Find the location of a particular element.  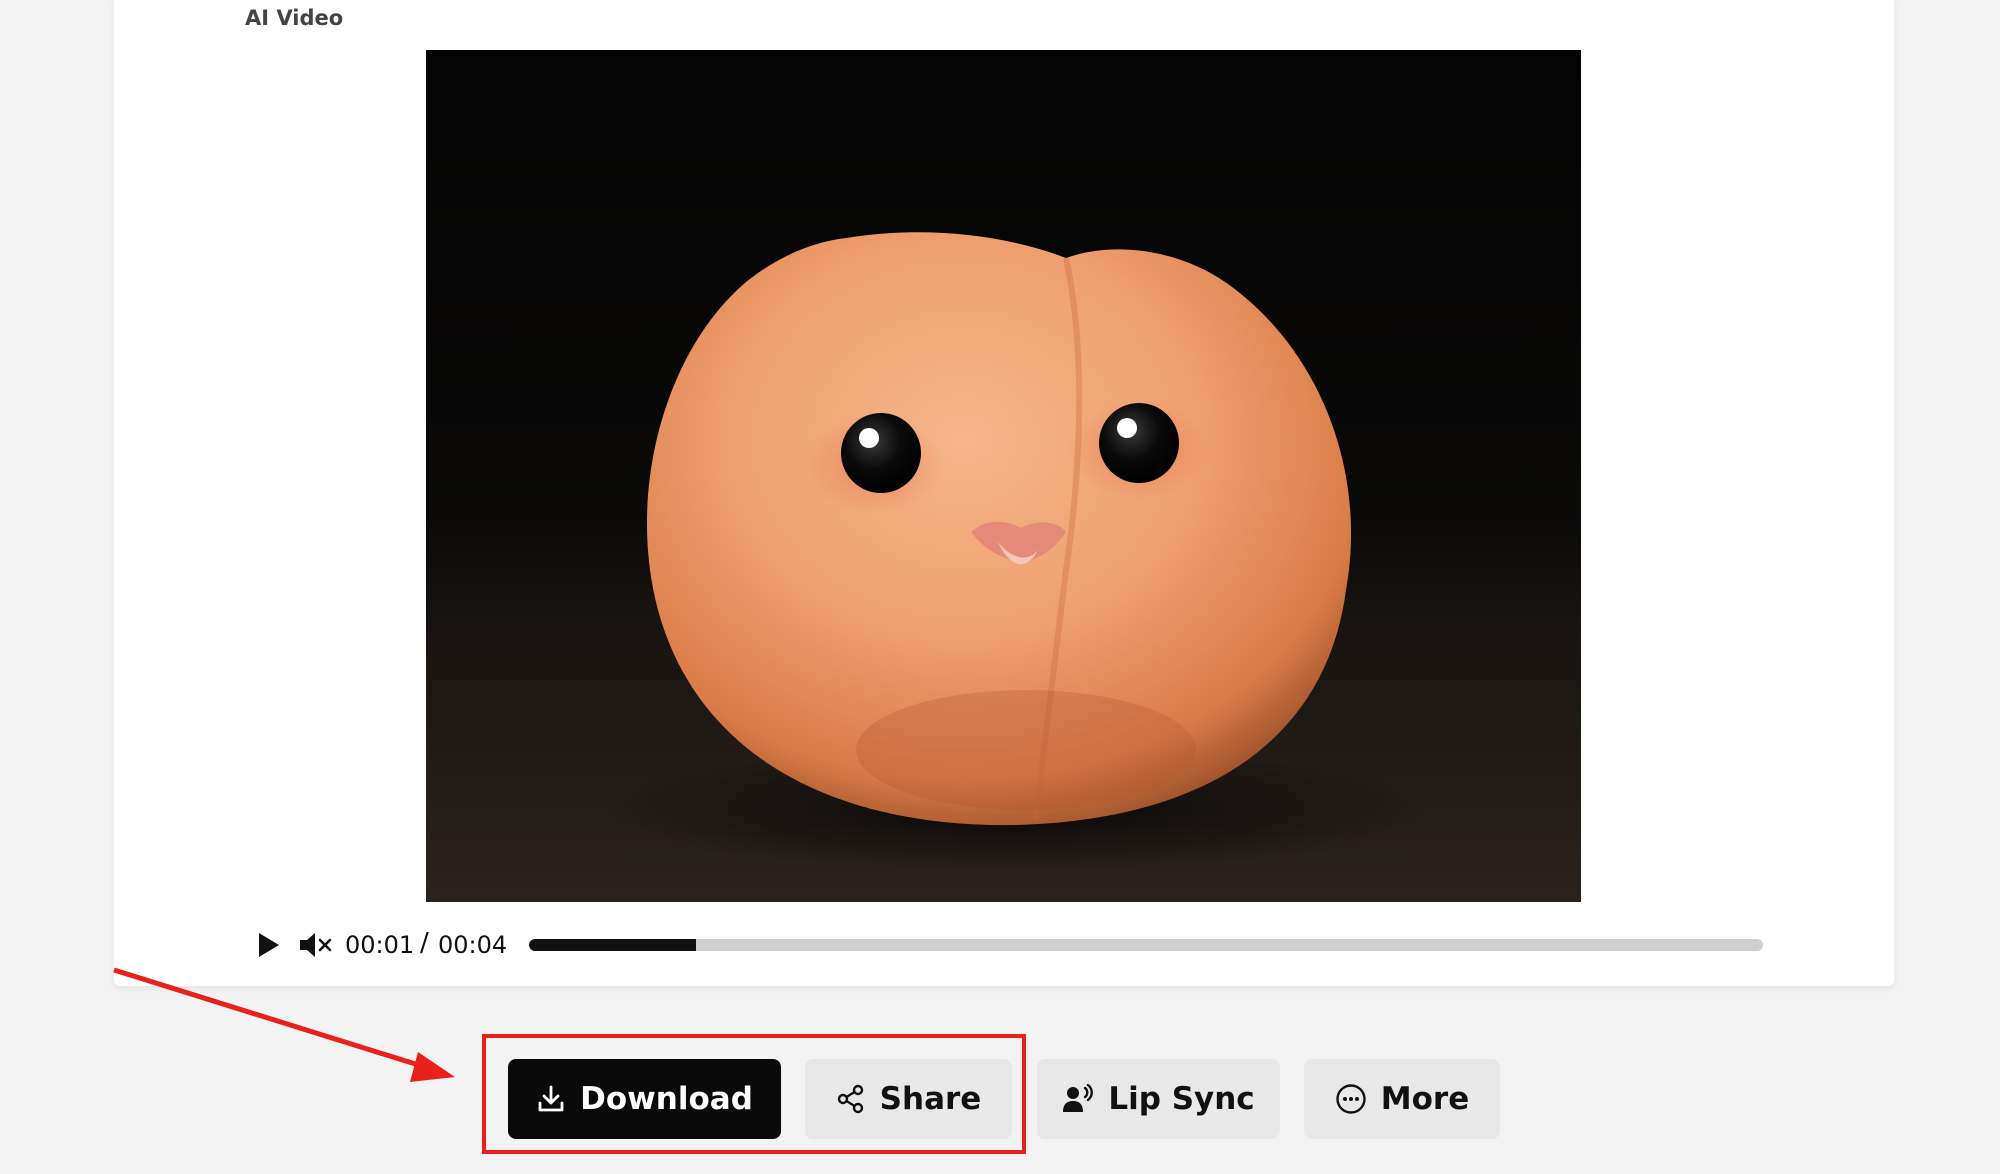

more-button: More is located at coordinates (1402, 1099).